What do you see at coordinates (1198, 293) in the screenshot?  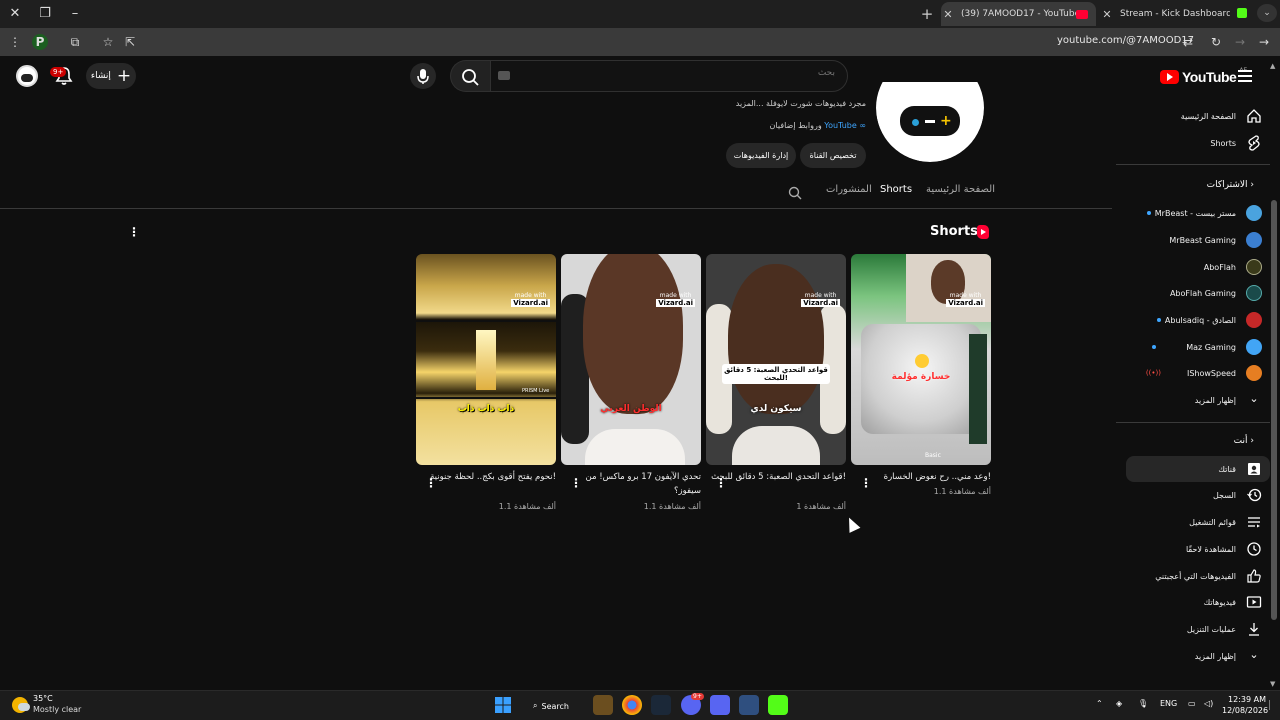 I see `sidebar-subscription: AboFlah Gaming` at bounding box center [1198, 293].